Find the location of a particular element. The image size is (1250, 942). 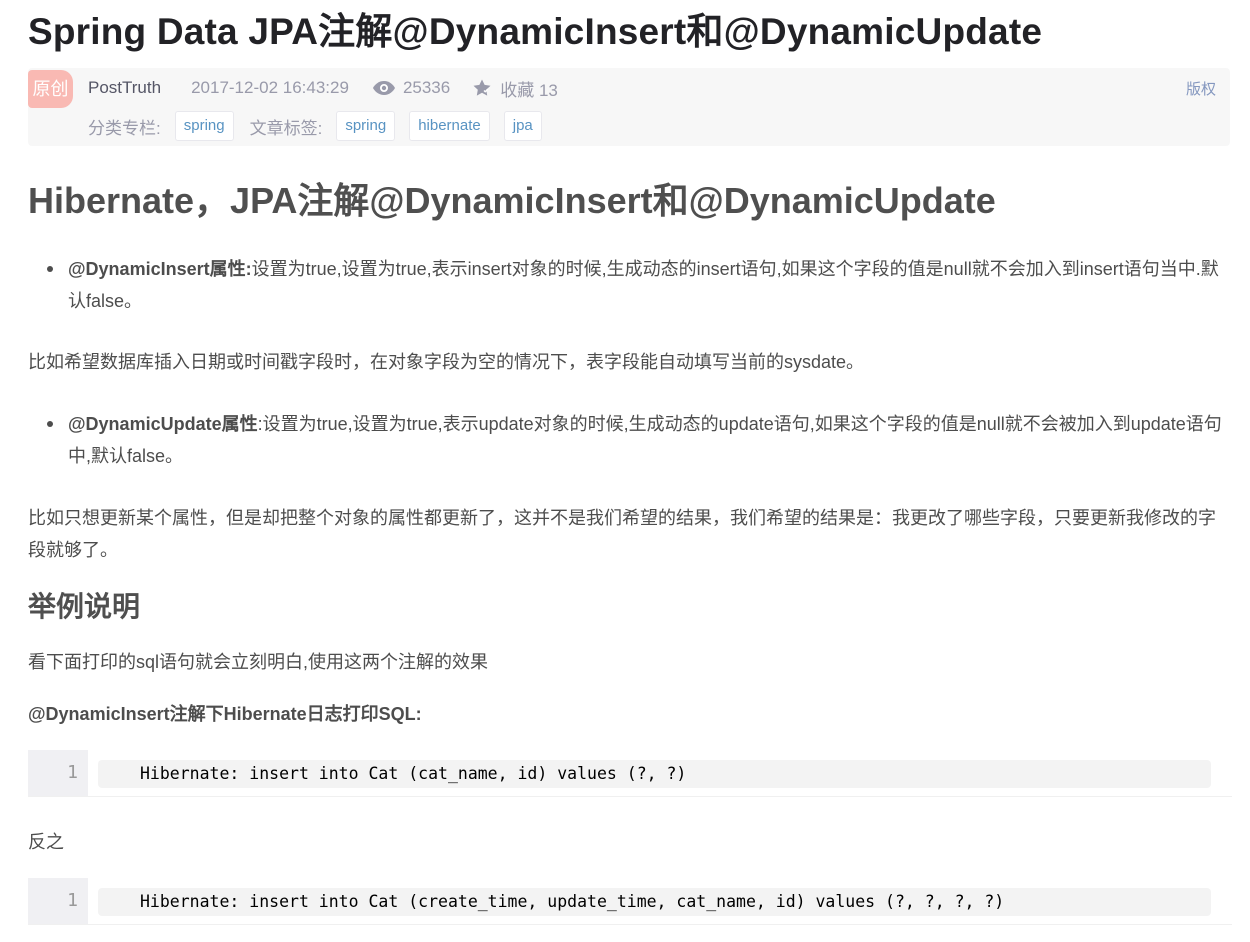

view-count: 25336 is located at coordinates (411, 88).